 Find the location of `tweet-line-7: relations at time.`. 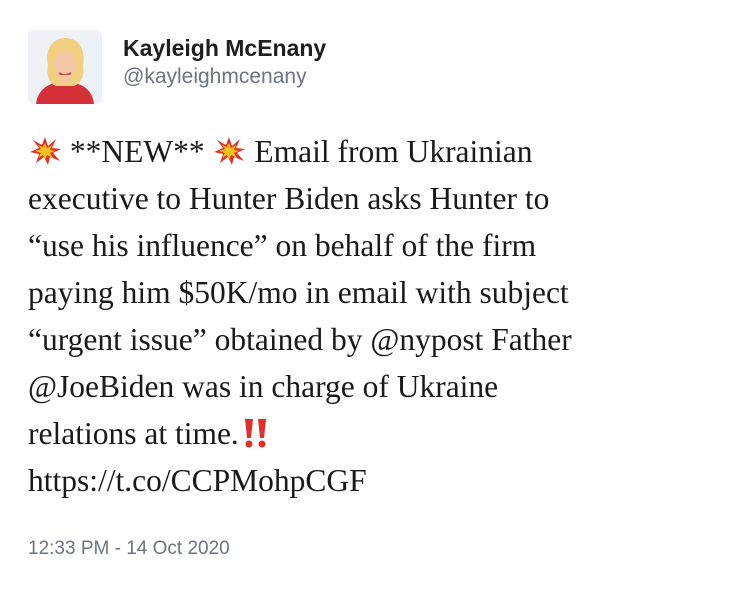

tweet-line-7: relations at time. is located at coordinates (378, 433).